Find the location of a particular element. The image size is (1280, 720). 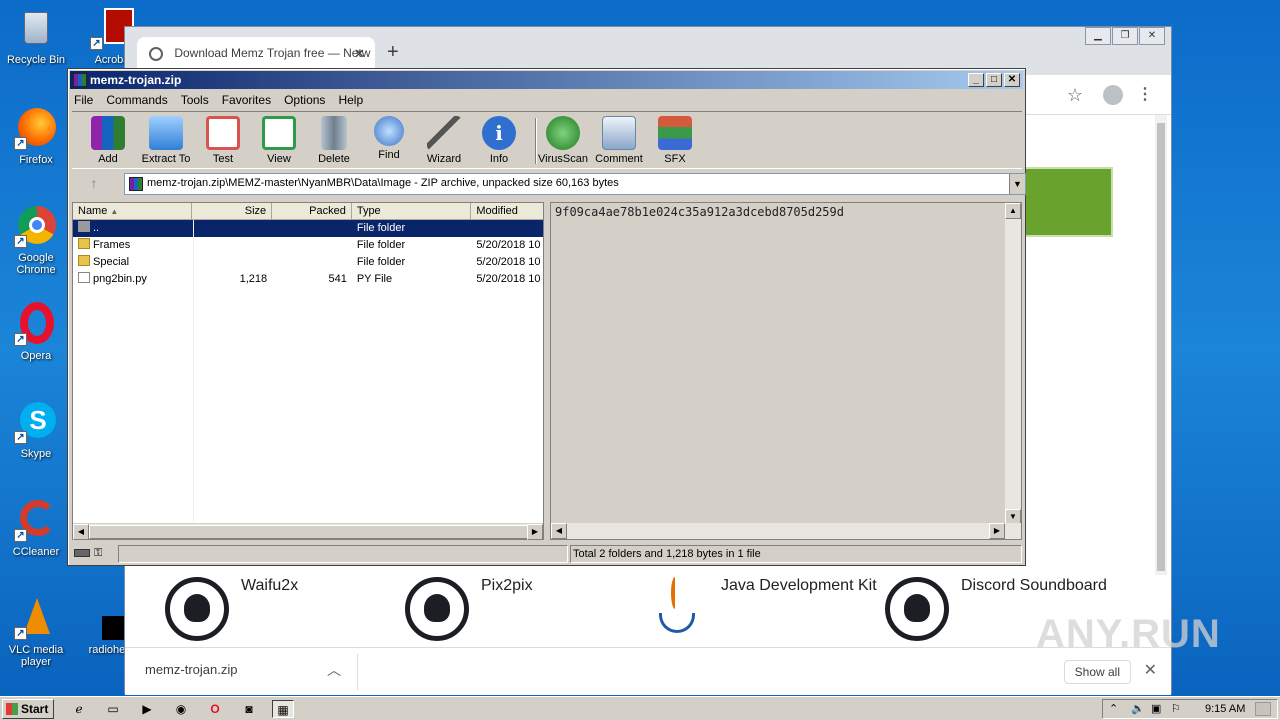

new-tab-button: + is located at coordinates (393, 52).